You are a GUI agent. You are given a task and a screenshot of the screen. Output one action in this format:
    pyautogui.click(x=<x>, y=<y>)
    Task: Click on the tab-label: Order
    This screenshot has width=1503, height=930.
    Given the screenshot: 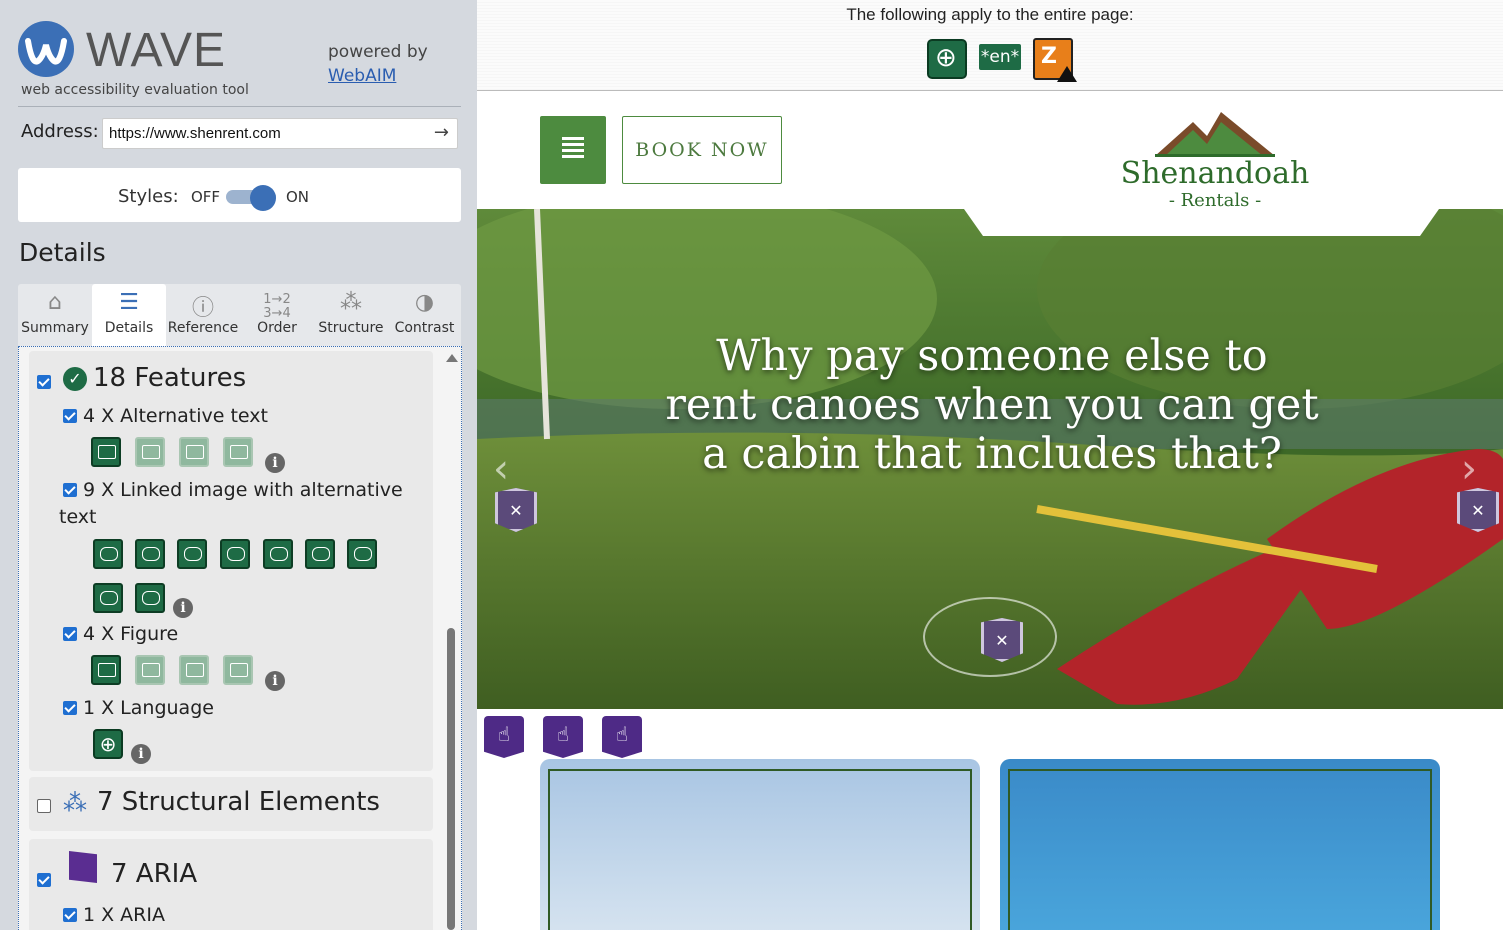 What is the action you would take?
    pyautogui.click(x=277, y=328)
    